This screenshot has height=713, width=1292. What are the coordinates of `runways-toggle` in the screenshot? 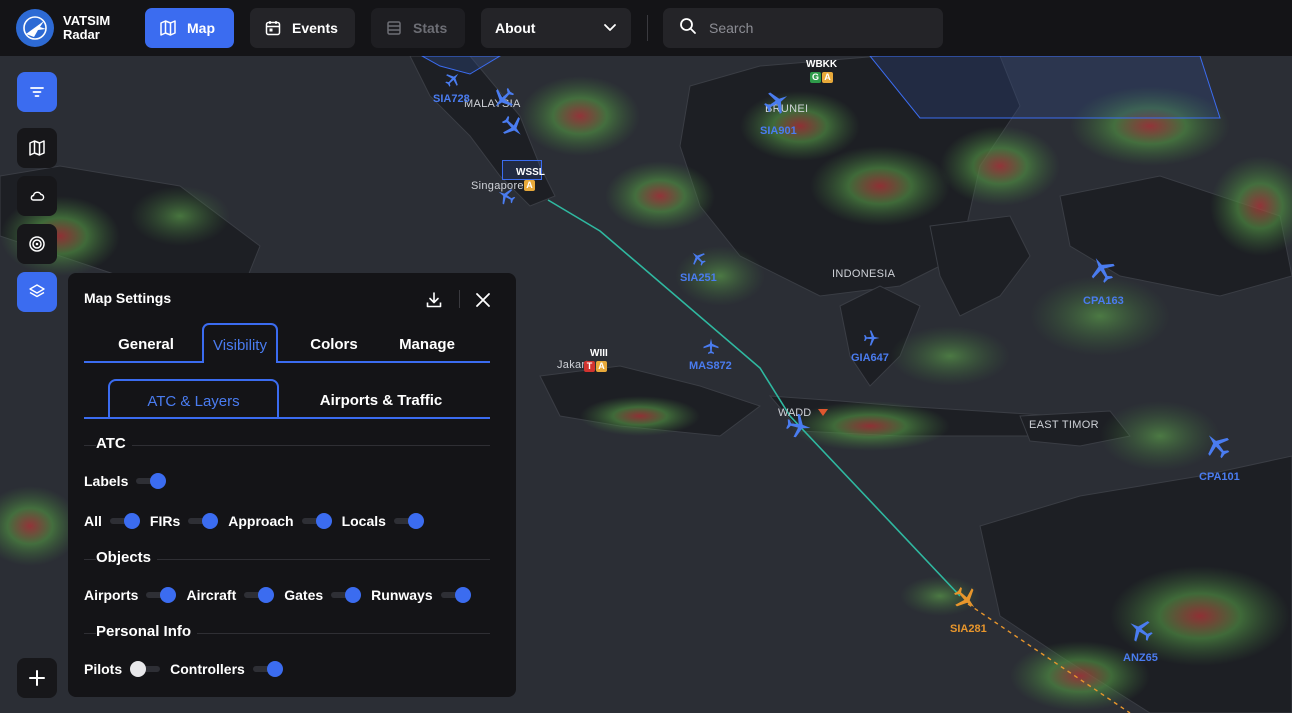 It's located at (455, 595).